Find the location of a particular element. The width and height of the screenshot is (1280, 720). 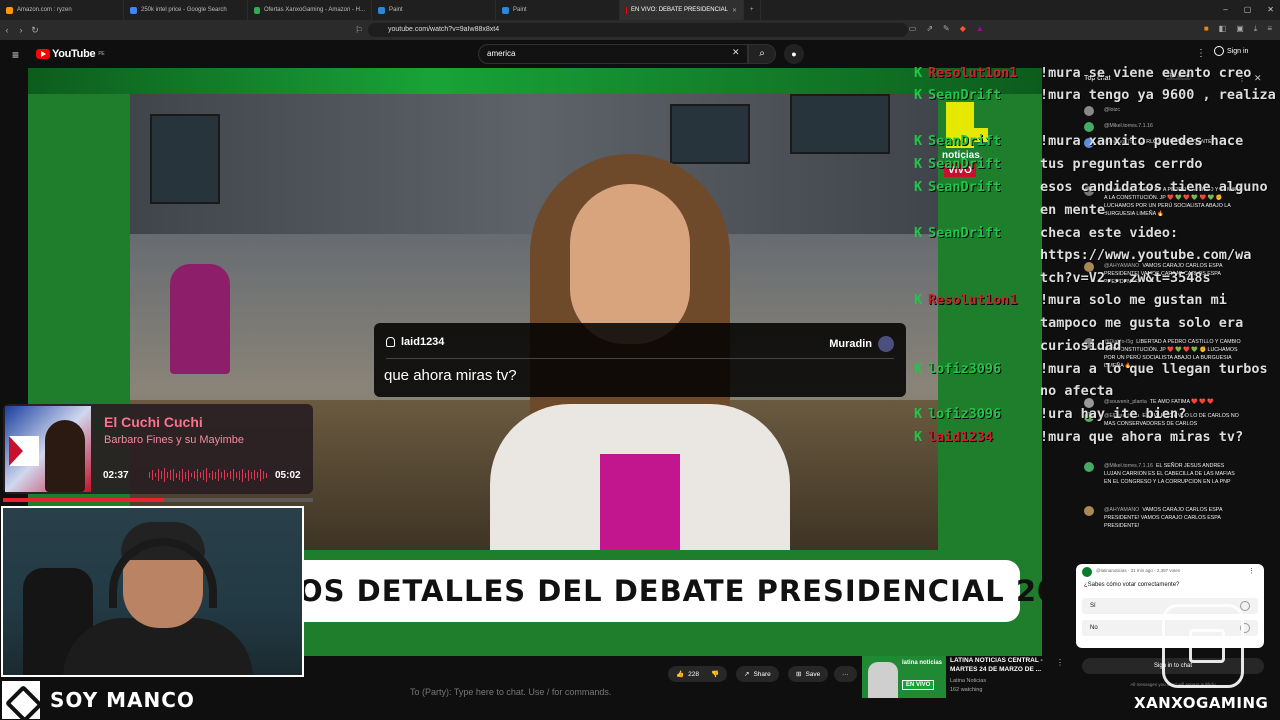

toolbar-extensions: ▭ ⇗ ✎ ◆ ▲ ■ ◧ ▣ ⤓ ≡ is located at coordinates (1090, 29).